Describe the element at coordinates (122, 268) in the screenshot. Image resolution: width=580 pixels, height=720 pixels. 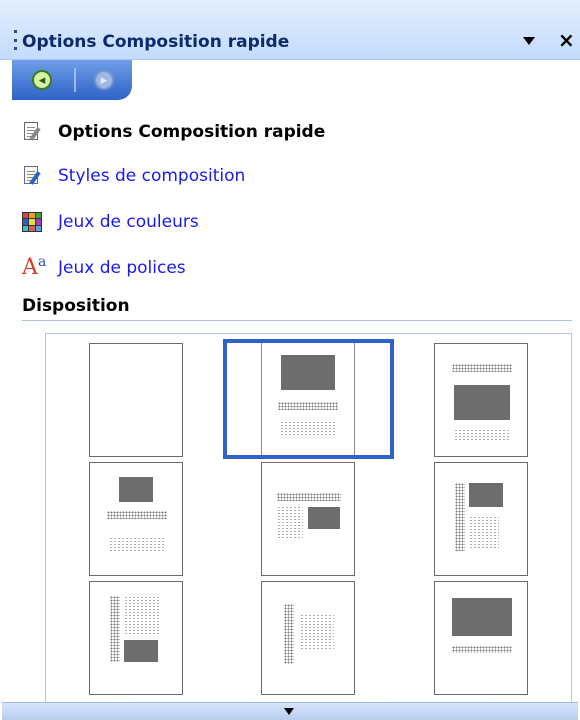
I see `task-label: Jeux de polices` at that location.